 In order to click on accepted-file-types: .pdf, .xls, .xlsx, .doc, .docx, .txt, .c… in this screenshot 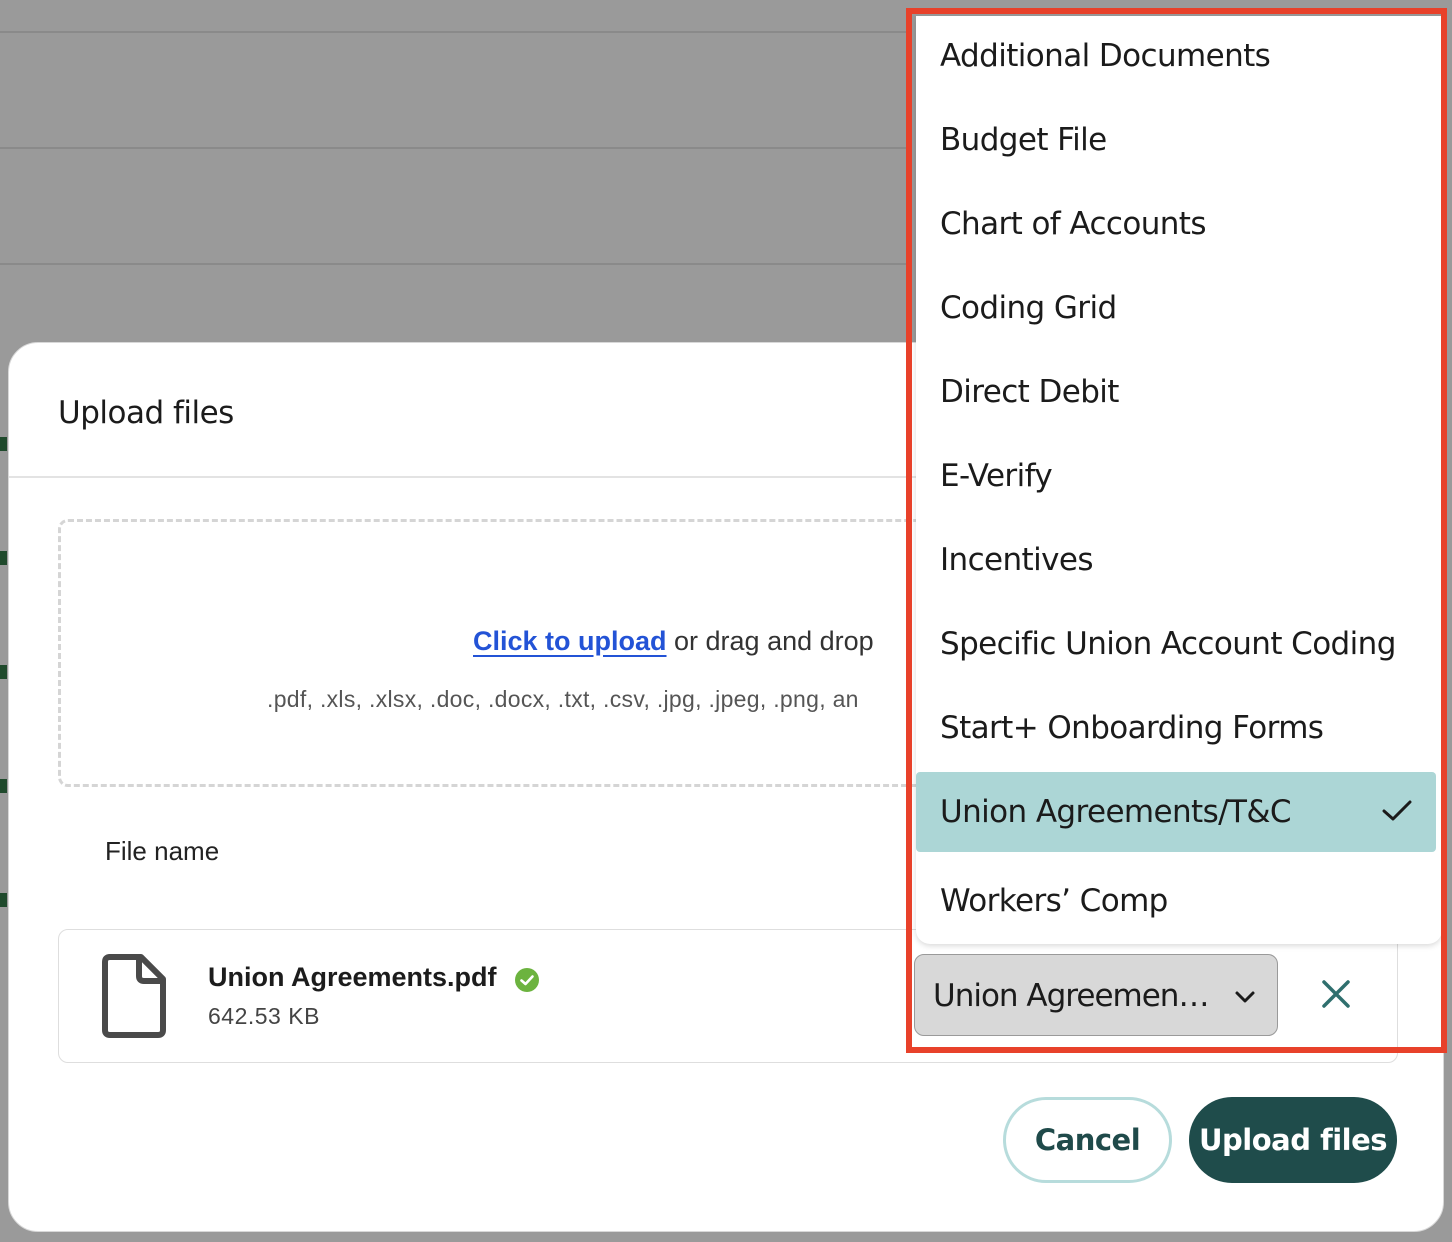, I will do `click(563, 699)`.